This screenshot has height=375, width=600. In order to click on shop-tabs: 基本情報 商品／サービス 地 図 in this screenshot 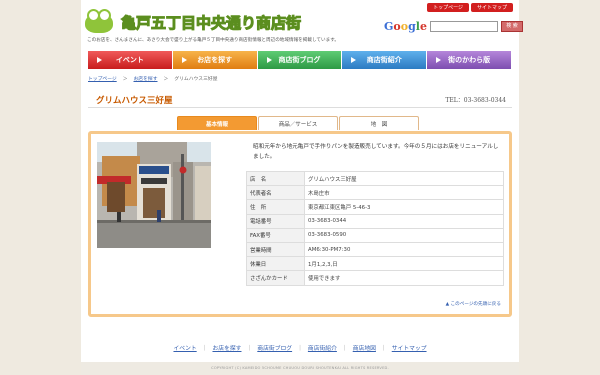, I will do `click(298, 123)`.